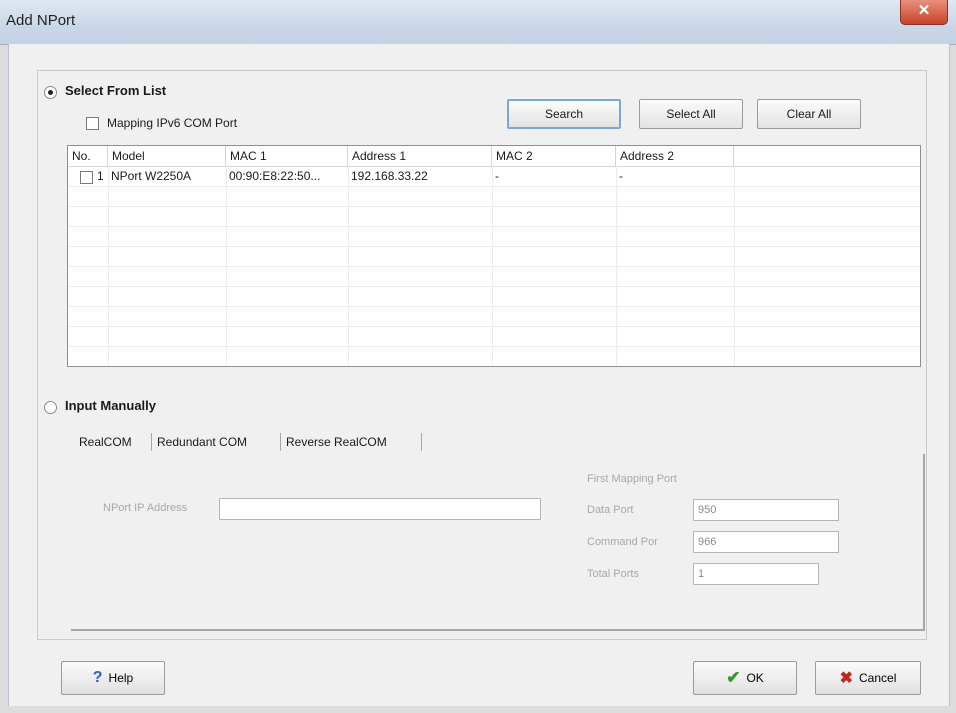 Image resolution: width=956 pixels, height=713 pixels. I want to click on help-label: Help, so click(121, 678).